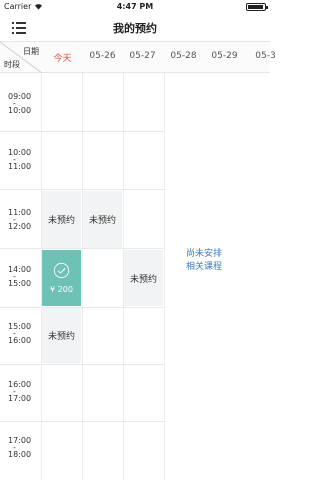  Describe the element at coordinates (20, 159) in the screenshot. I see `time-slot-label: 10:00-11:00` at that location.